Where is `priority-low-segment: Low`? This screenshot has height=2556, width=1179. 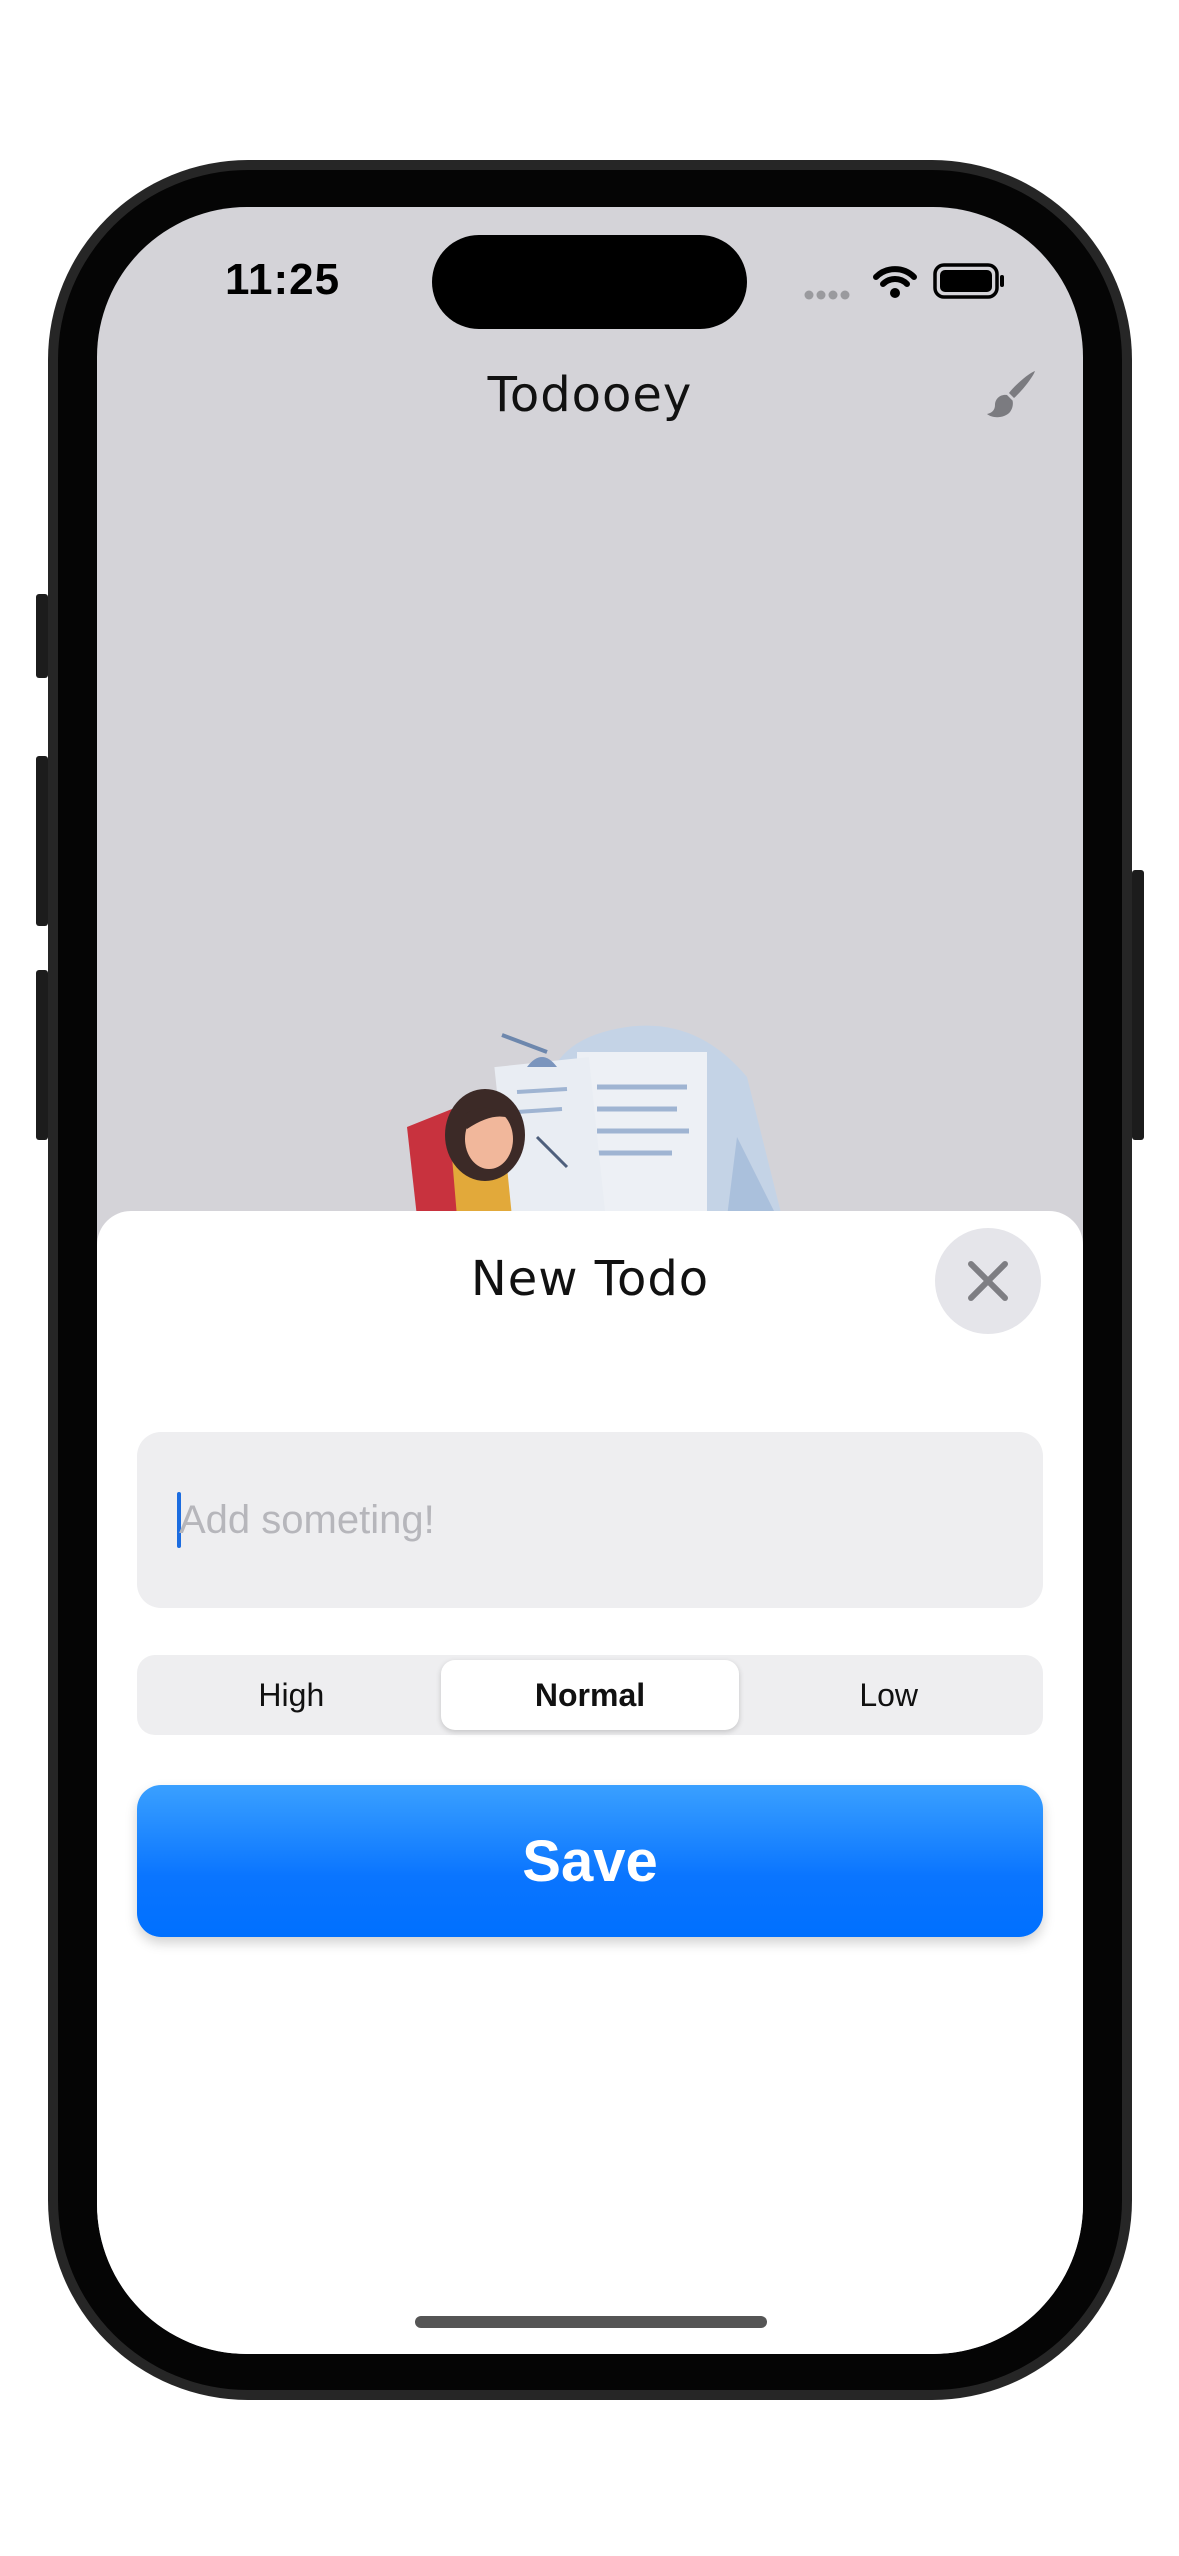
priority-low-segment: Low is located at coordinates (888, 1695).